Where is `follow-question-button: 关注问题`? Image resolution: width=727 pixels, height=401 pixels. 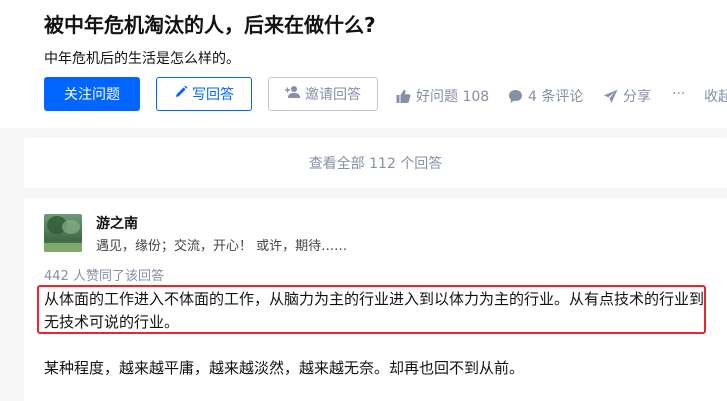 follow-question-button: 关注问题 is located at coordinates (92, 94).